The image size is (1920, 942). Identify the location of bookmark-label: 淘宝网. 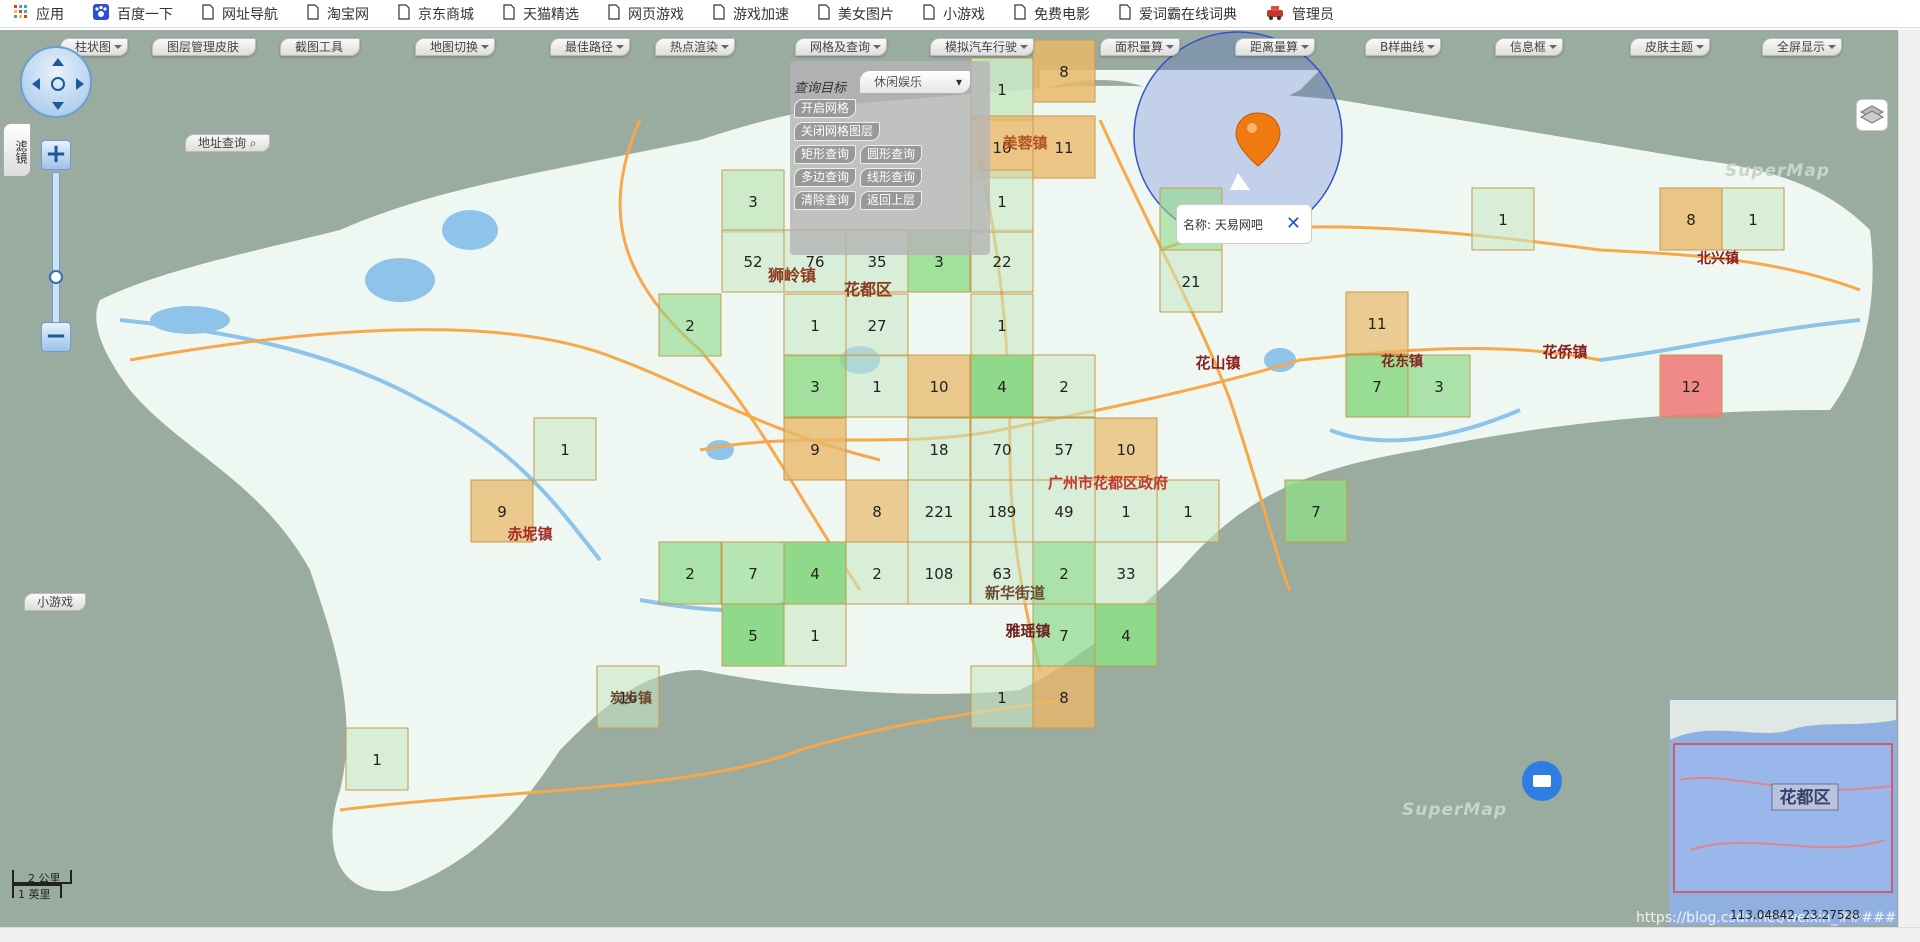
(348, 14).